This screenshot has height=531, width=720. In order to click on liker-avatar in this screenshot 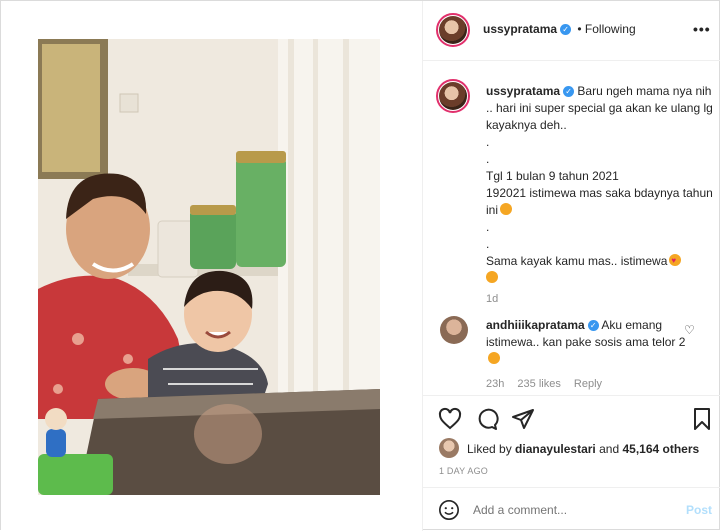, I will do `click(449, 448)`.